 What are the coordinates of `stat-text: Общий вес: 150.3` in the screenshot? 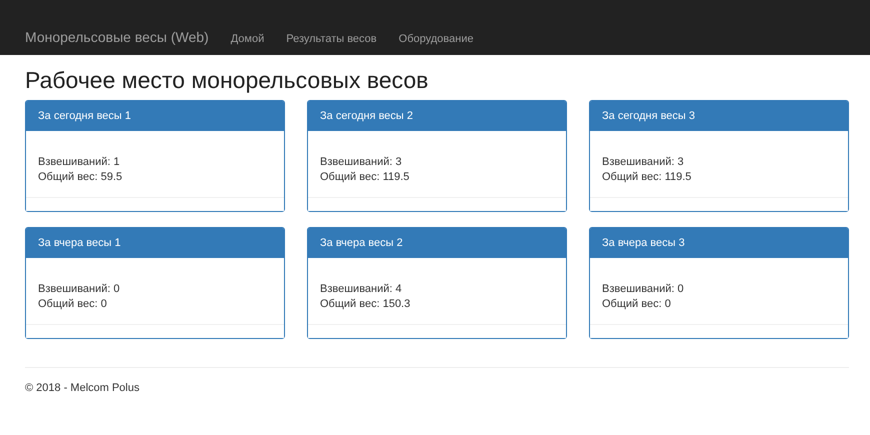 It's located at (366, 304).